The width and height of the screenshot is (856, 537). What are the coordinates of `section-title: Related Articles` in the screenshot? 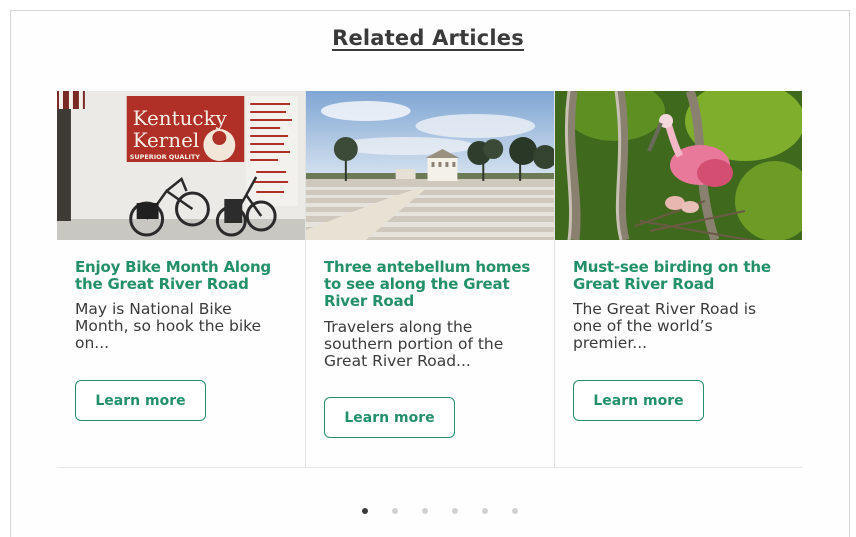 It's located at (428, 38).